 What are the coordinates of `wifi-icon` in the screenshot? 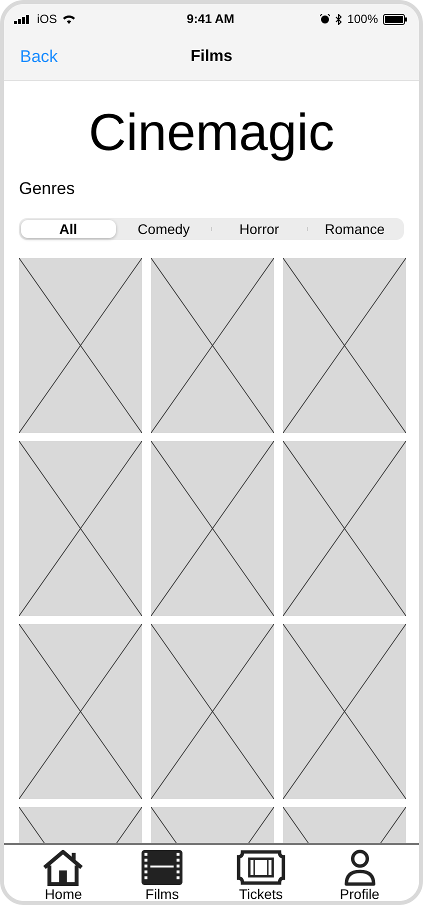 It's located at (69, 19).